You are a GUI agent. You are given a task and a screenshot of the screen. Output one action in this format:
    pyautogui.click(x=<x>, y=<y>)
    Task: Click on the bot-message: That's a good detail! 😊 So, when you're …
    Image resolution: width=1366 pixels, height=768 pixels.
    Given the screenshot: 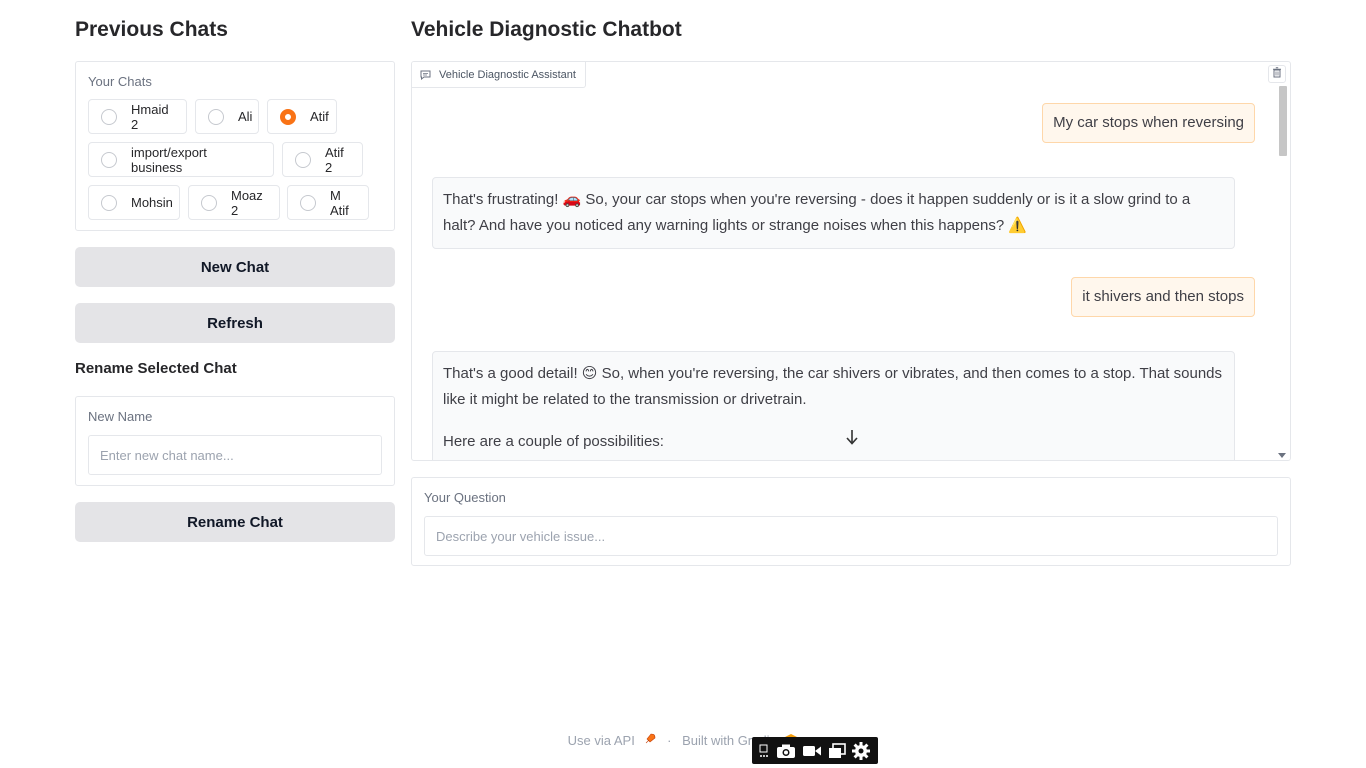 What is the action you would take?
    pyautogui.click(x=833, y=405)
    